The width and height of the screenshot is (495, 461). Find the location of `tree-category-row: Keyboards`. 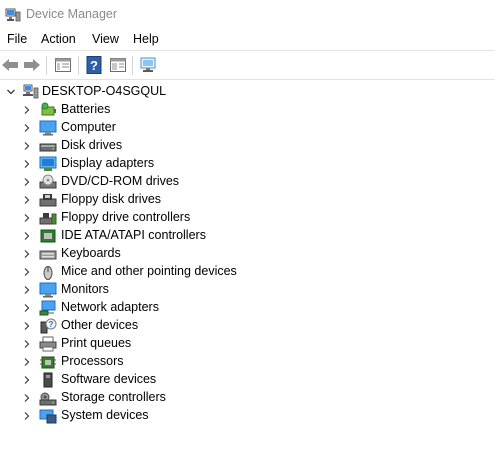

tree-category-row: Keyboards is located at coordinates (247, 254).